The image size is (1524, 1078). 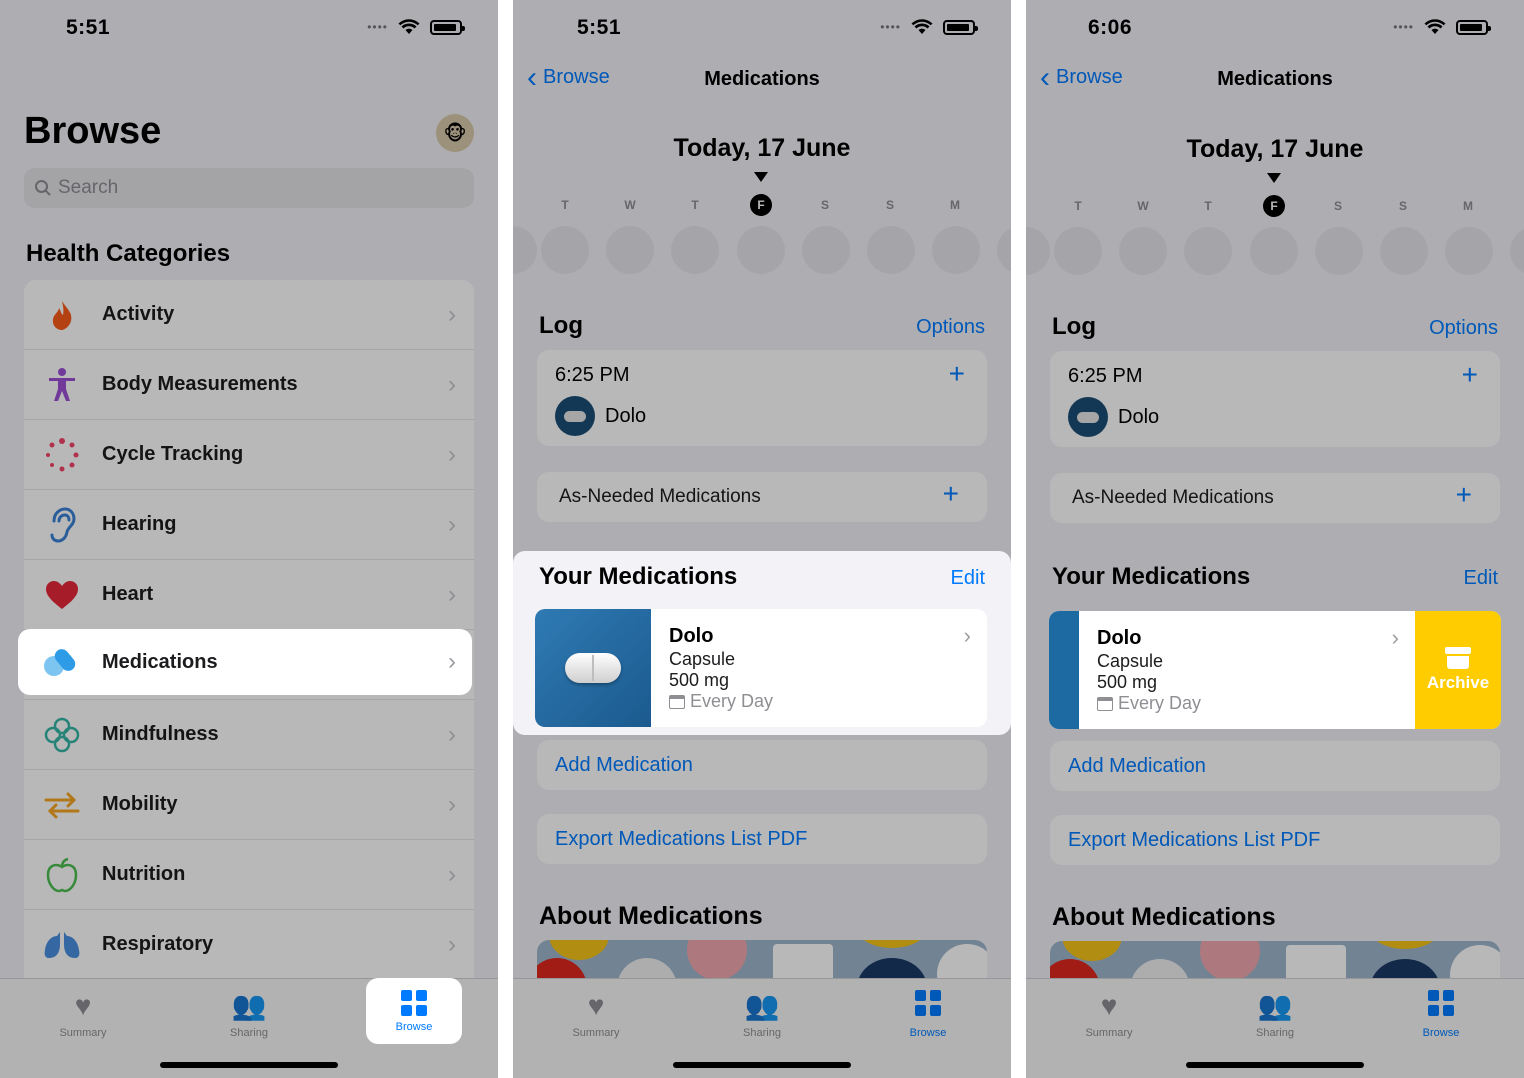 I want to click on category-cycle-tracking: Cycle Tracking ›, so click(x=249, y=455).